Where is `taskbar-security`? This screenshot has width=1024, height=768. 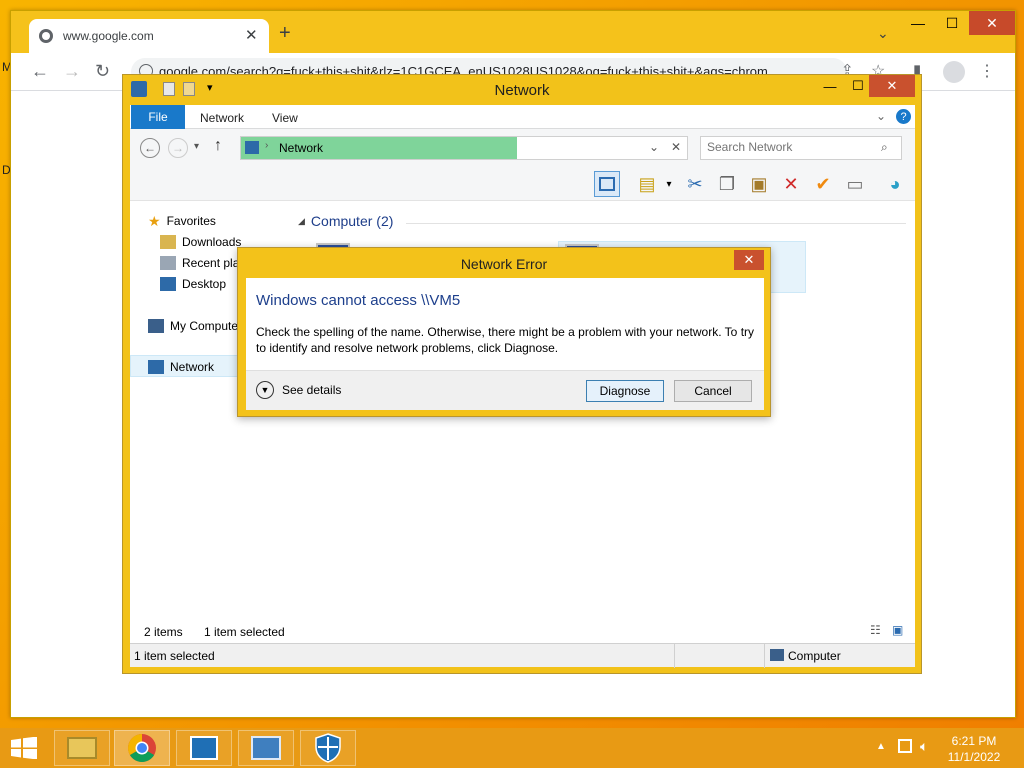
taskbar-security is located at coordinates (328, 748).